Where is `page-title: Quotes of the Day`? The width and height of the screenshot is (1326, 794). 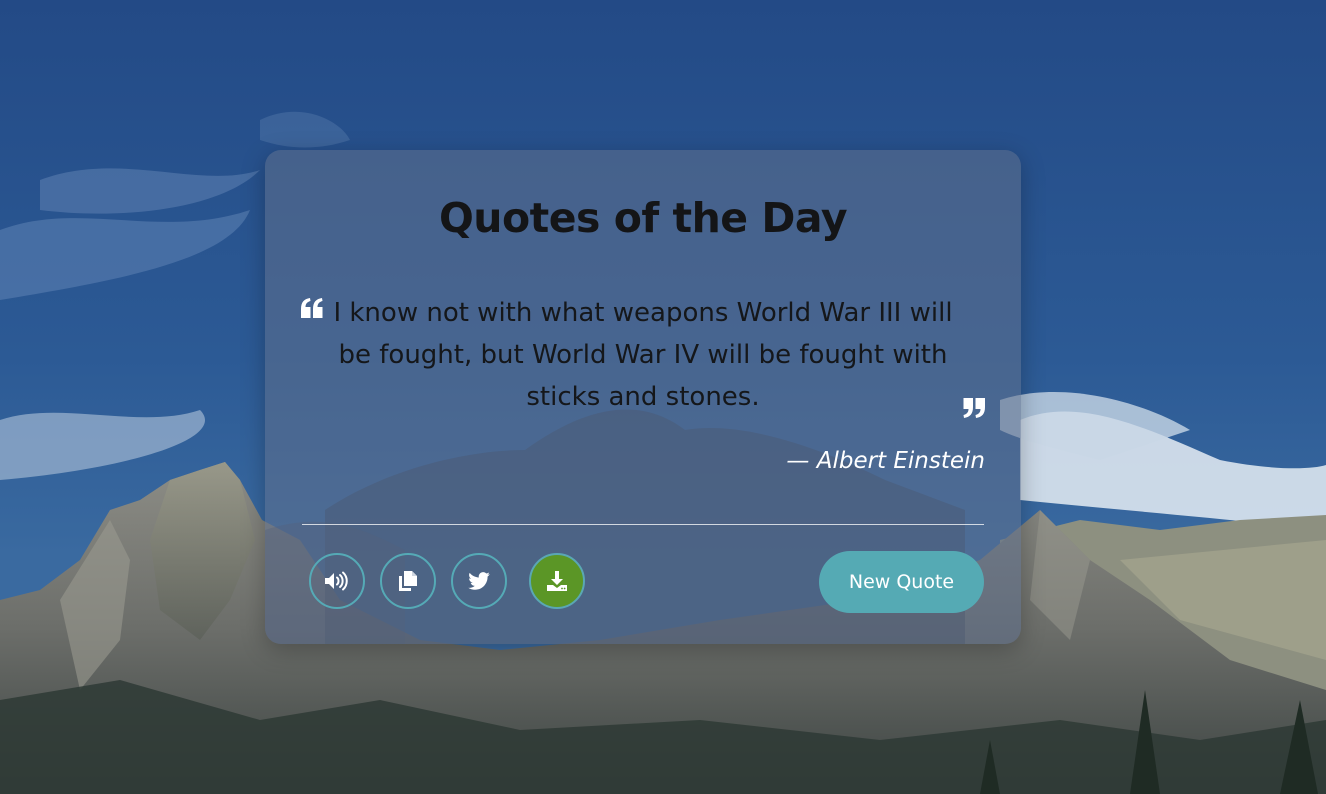
page-title: Quotes of the Day is located at coordinates (643, 218).